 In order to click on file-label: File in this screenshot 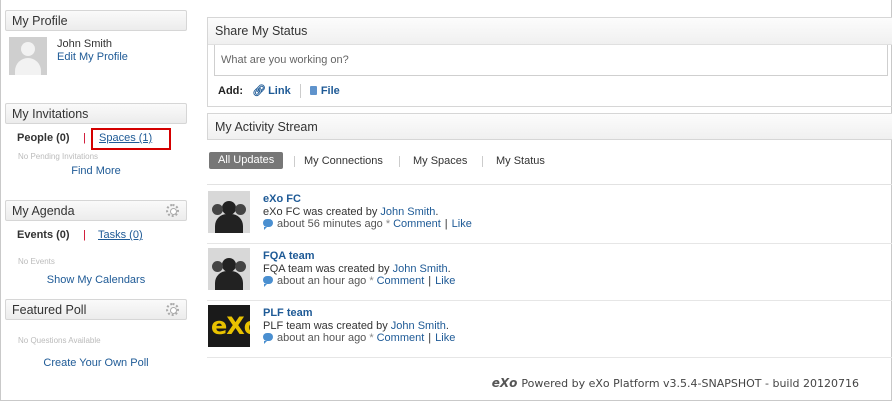, I will do `click(330, 91)`.